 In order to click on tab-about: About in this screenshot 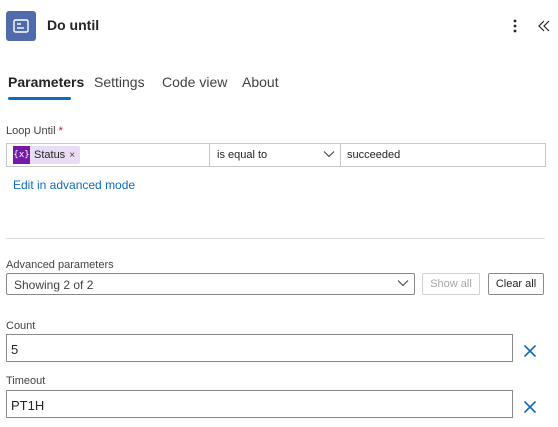, I will do `click(260, 82)`.